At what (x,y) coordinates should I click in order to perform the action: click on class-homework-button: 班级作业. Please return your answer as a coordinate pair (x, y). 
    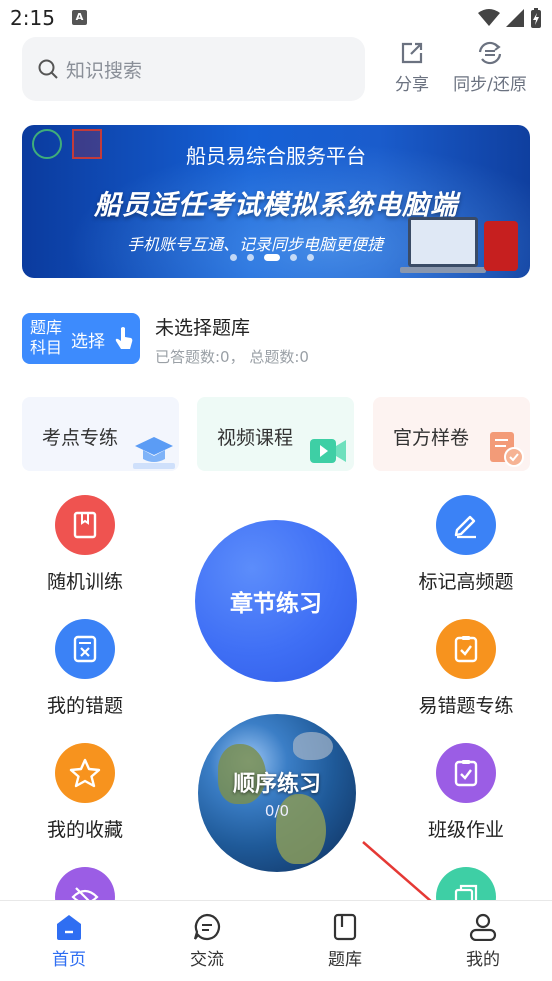
    Looking at the image, I should click on (466, 792).